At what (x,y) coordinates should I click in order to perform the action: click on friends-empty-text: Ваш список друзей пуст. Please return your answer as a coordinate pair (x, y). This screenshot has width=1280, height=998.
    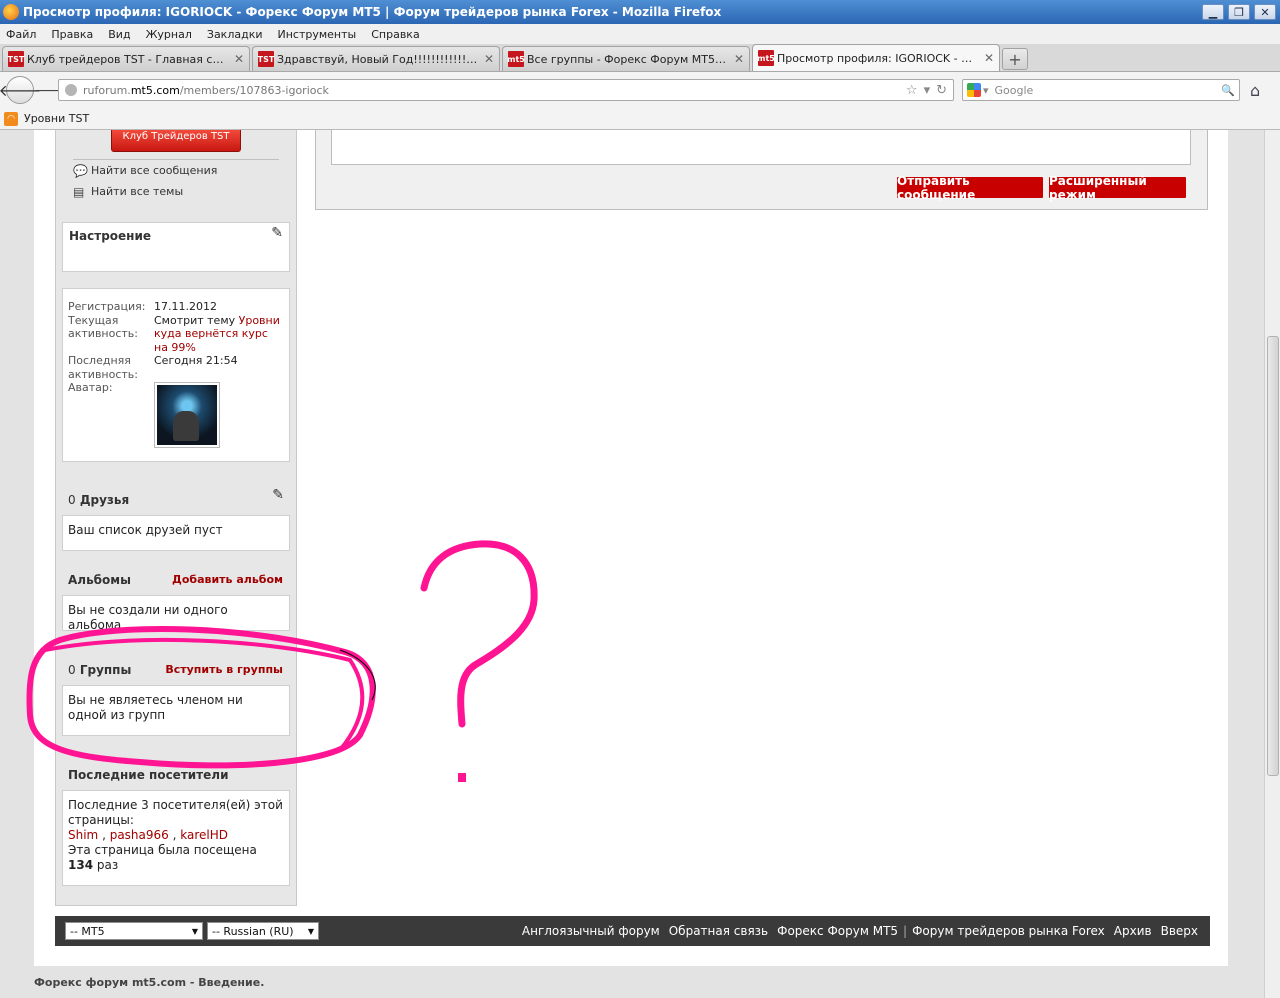
    Looking at the image, I should click on (145, 530).